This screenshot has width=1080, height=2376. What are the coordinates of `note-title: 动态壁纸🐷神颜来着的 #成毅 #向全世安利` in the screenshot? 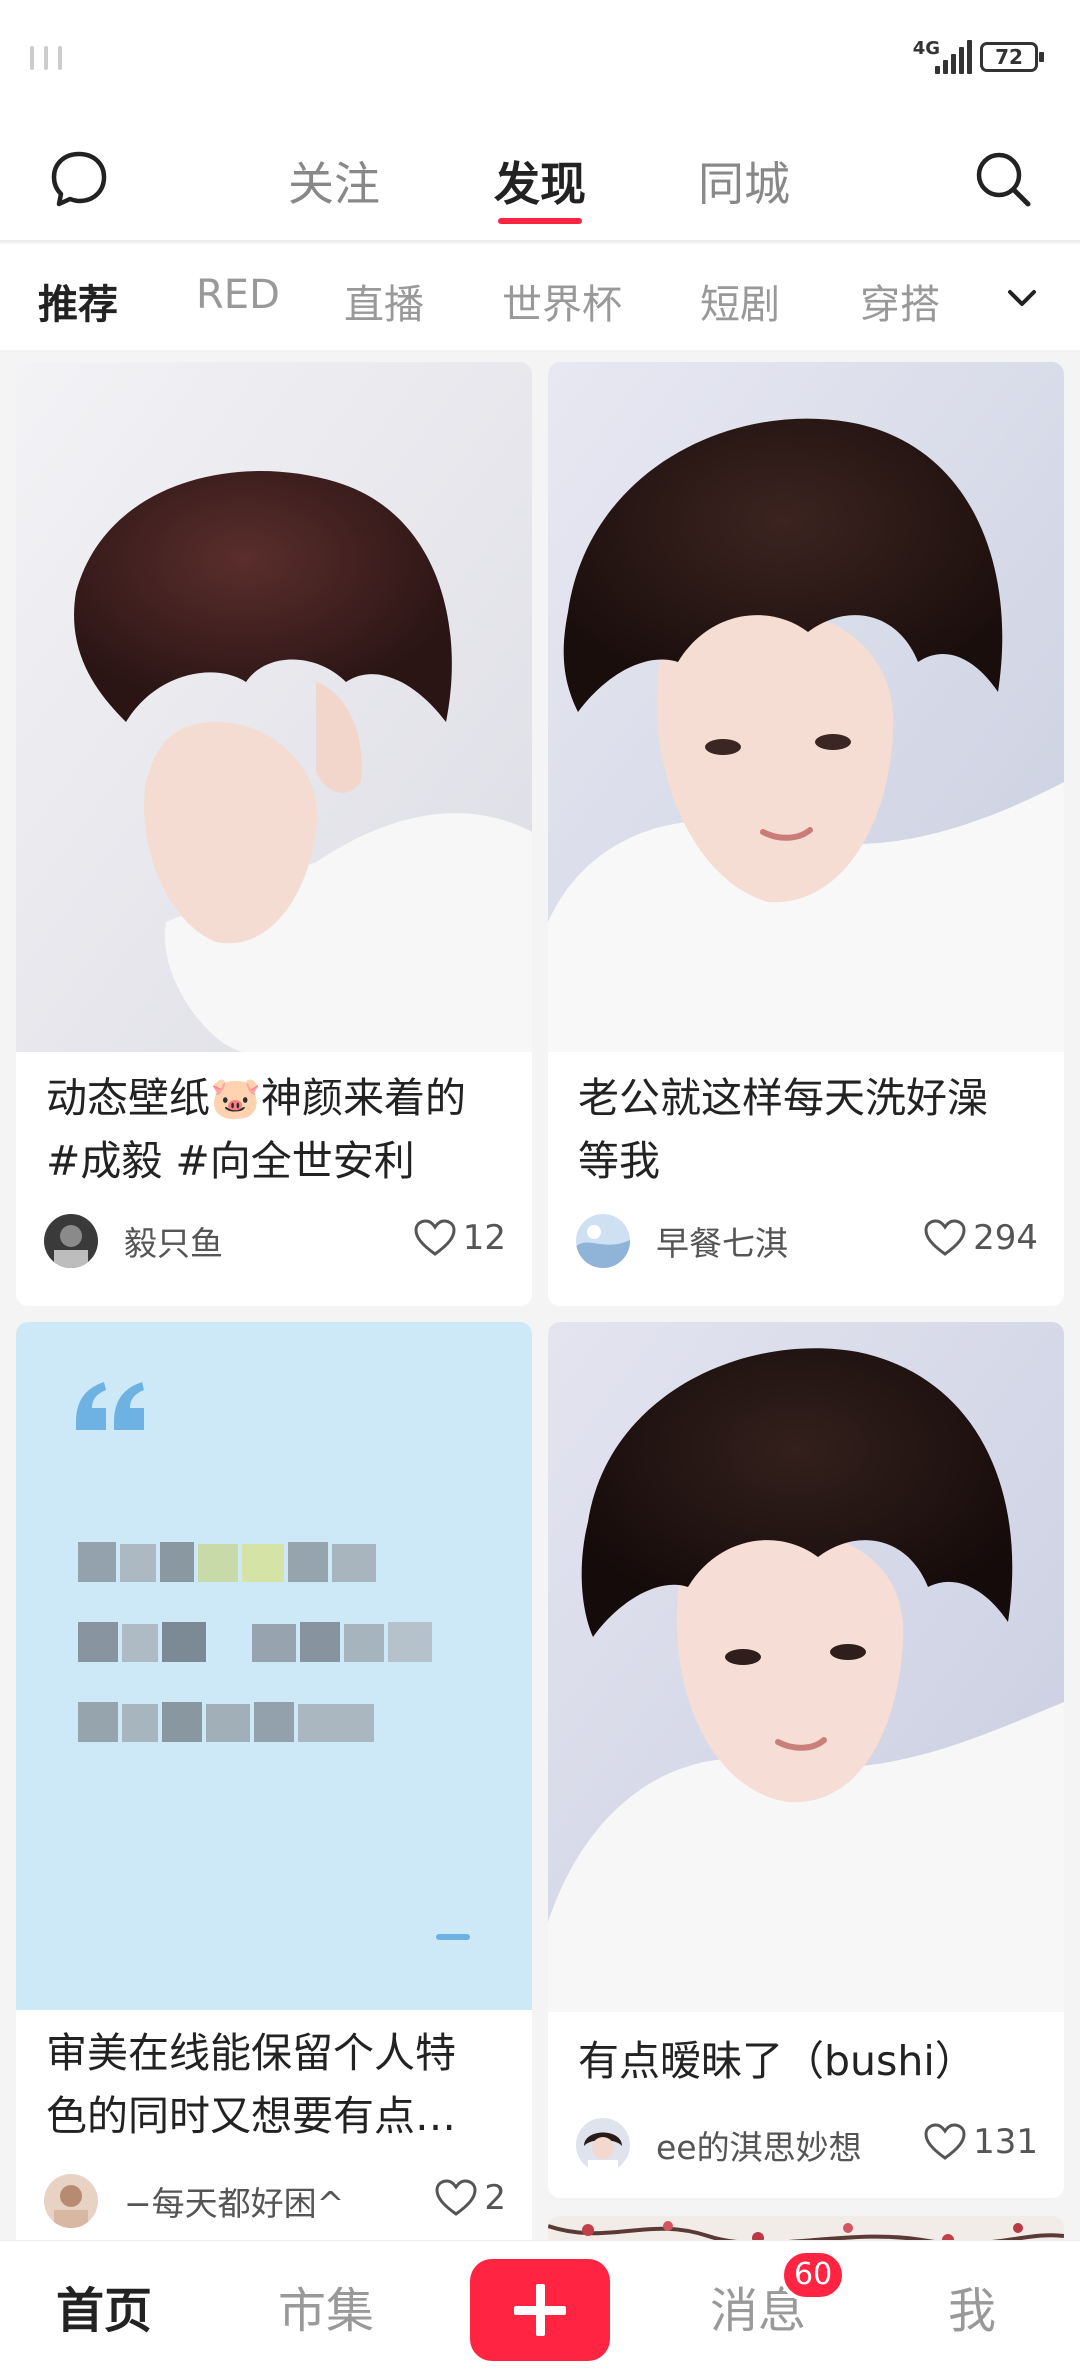 It's located at (278, 1130).